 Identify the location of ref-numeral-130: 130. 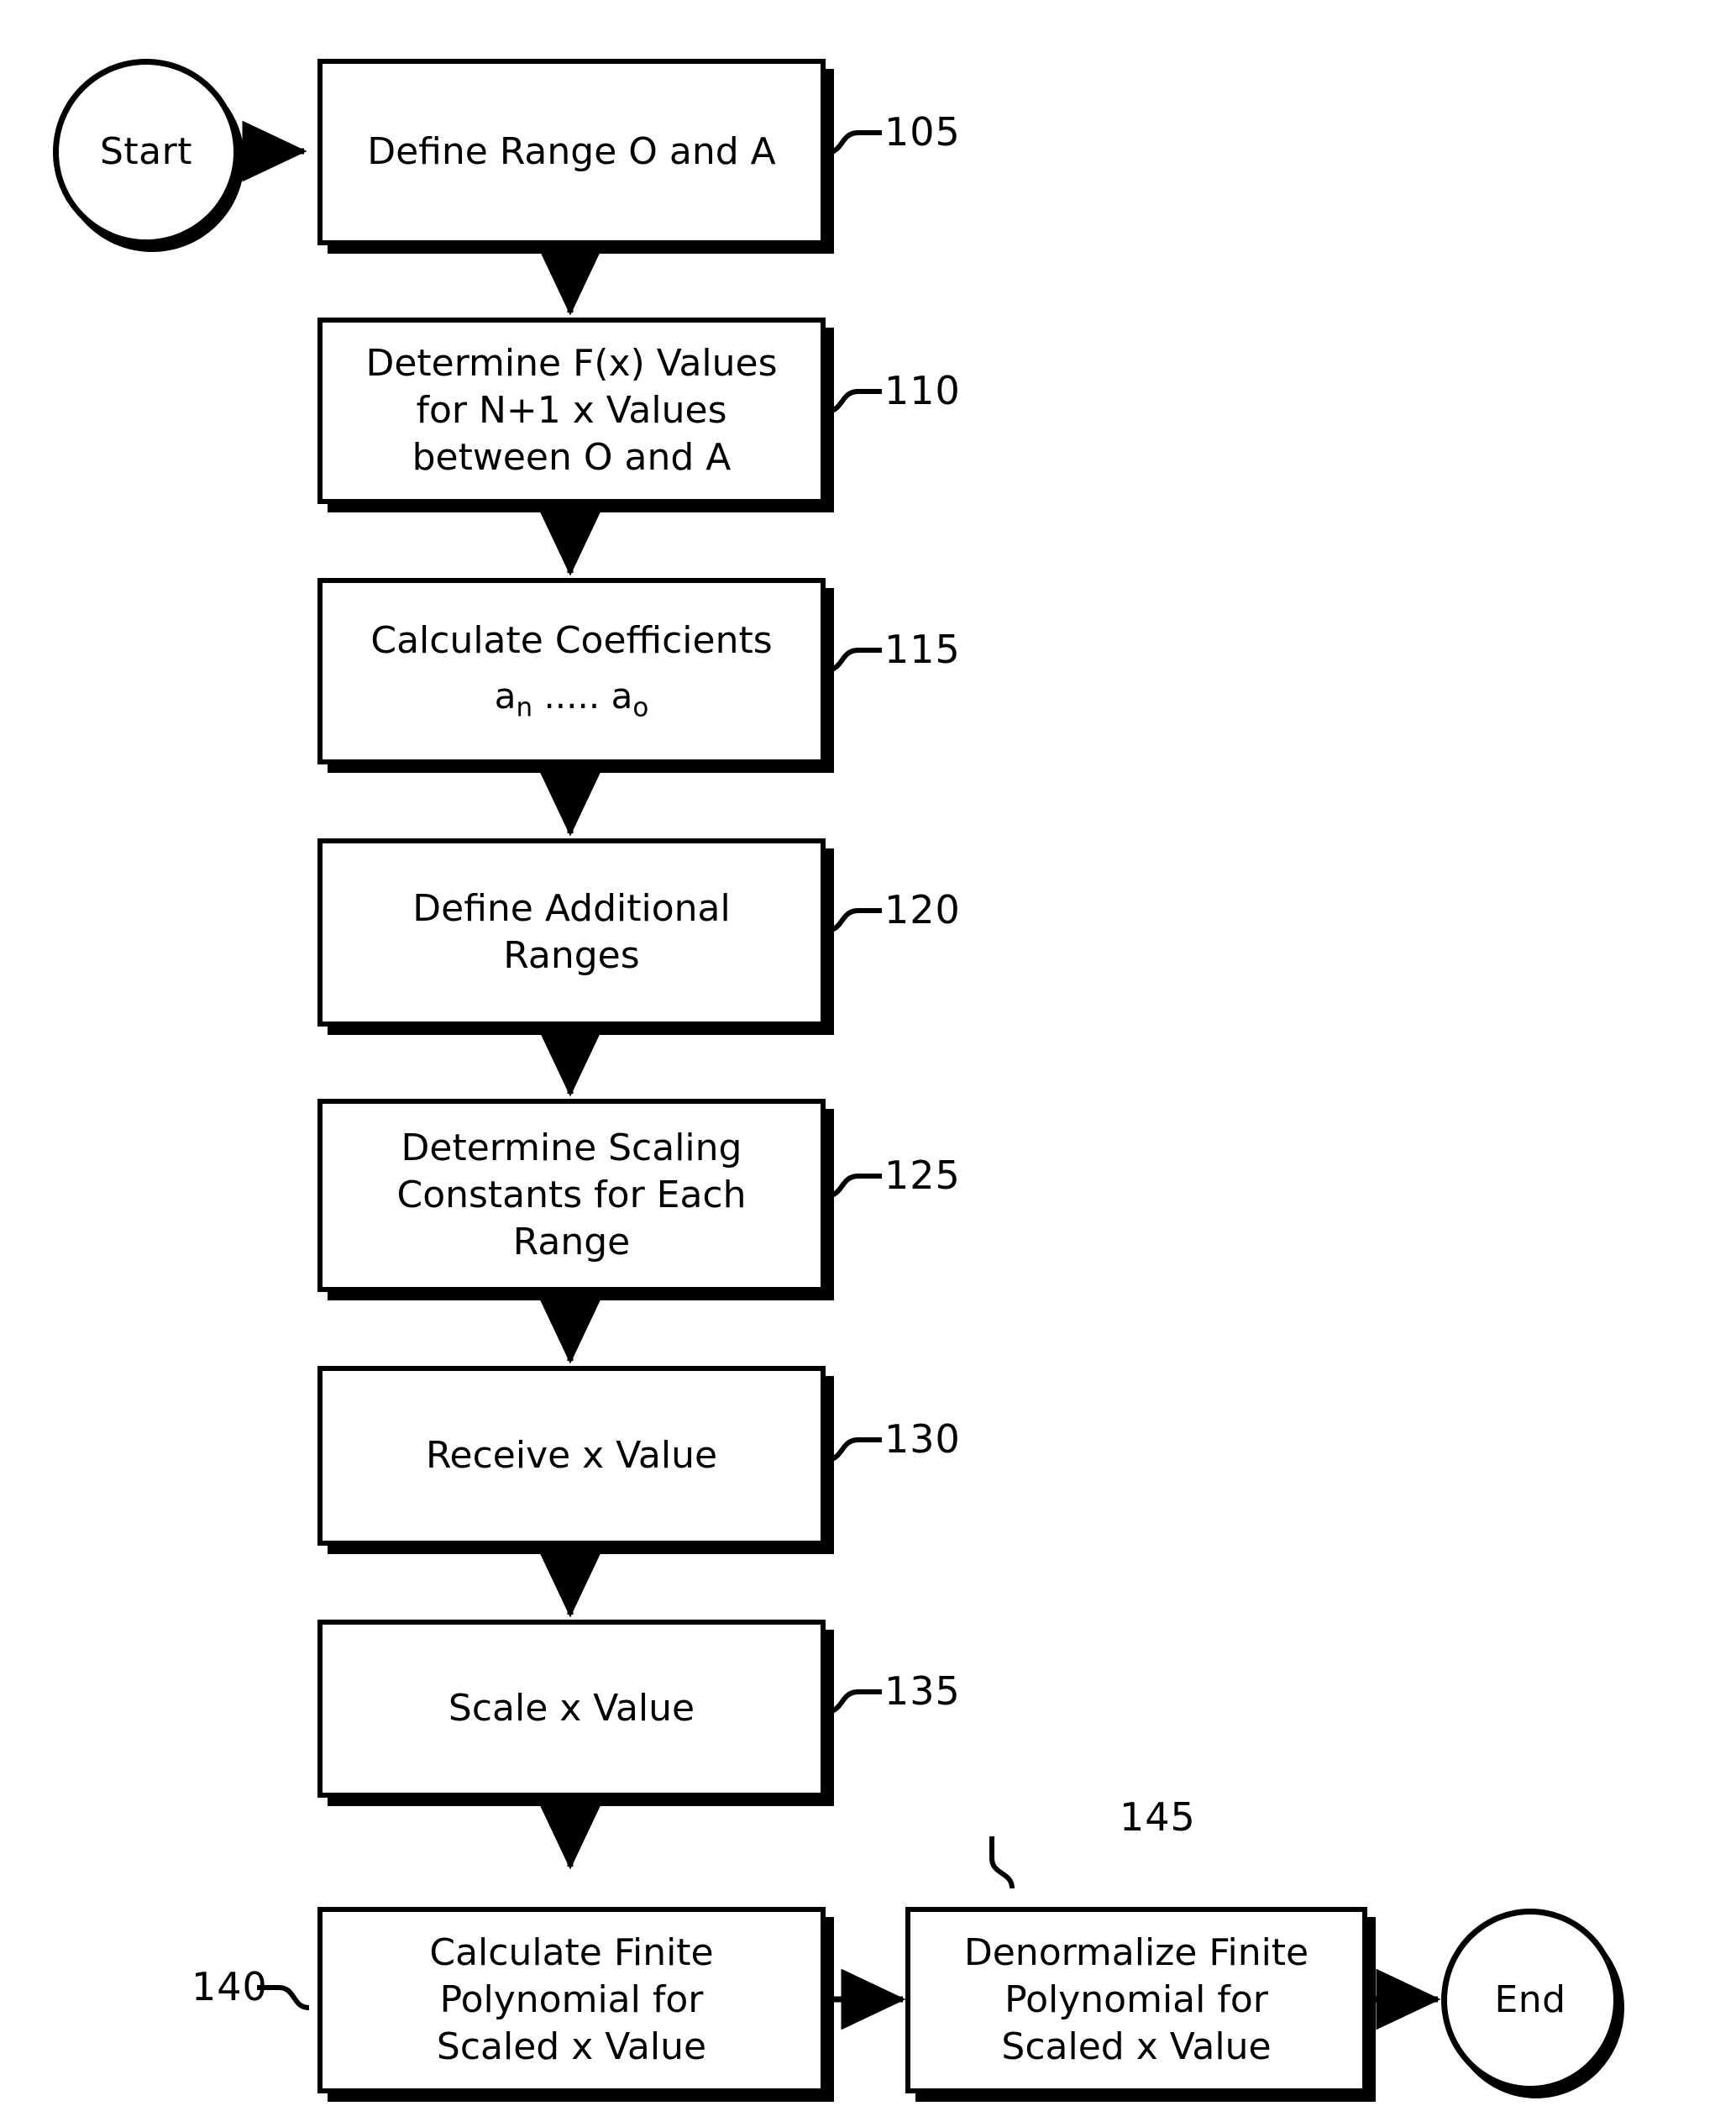
(922, 1439).